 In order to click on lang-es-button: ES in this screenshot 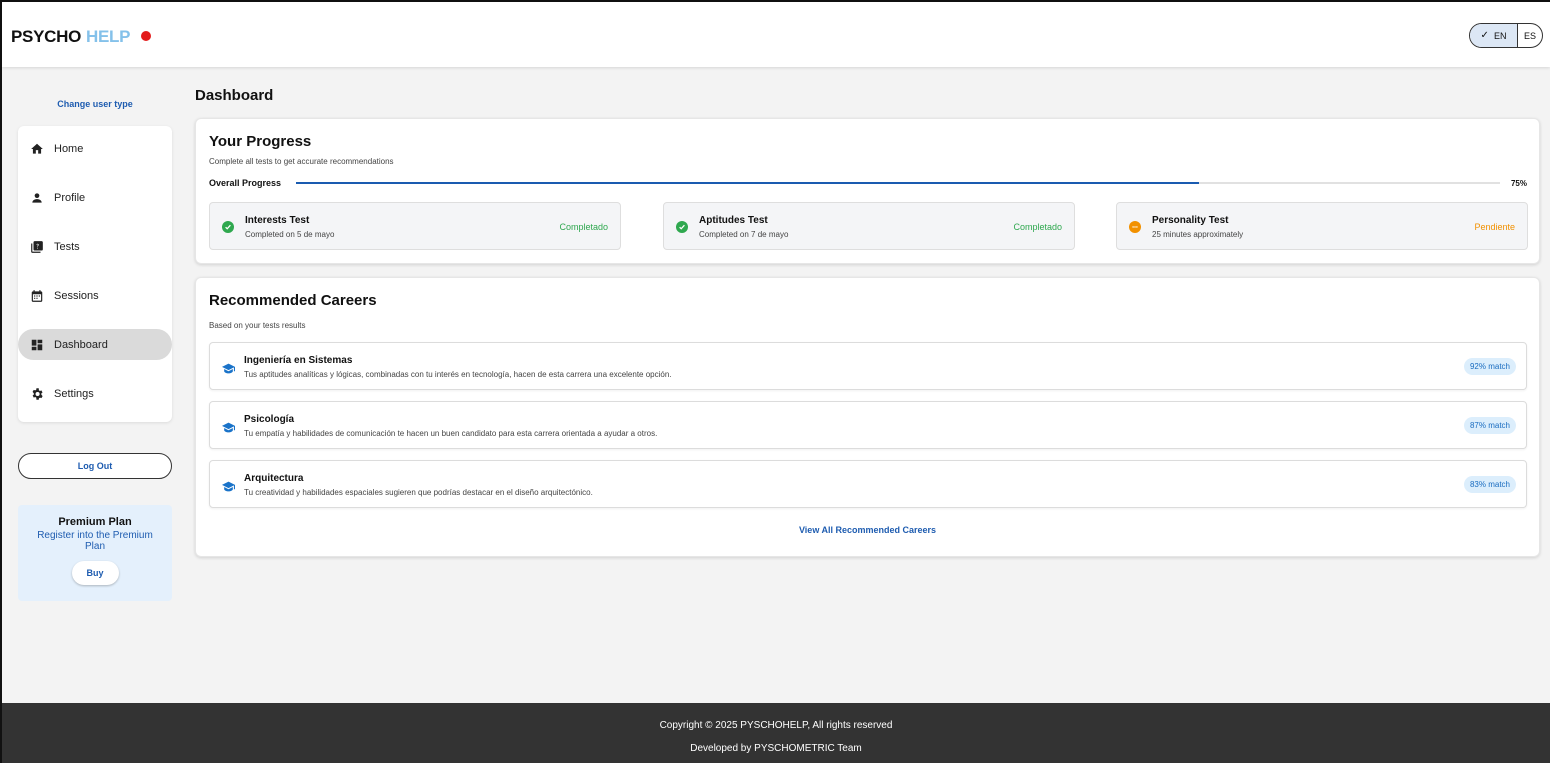, I will do `click(1530, 35)`.